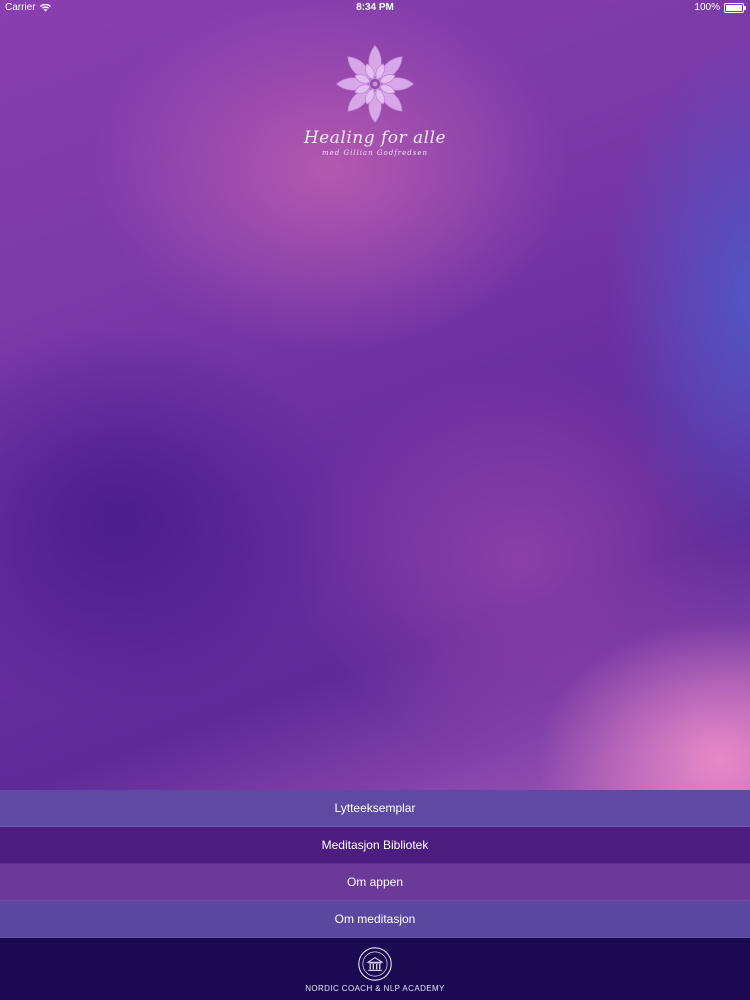 The width and height of the screenshot is (750, 1000). Describe the element at coordinates (375, 964) in the screenshot. I see `academy-seal-icon` at that location.